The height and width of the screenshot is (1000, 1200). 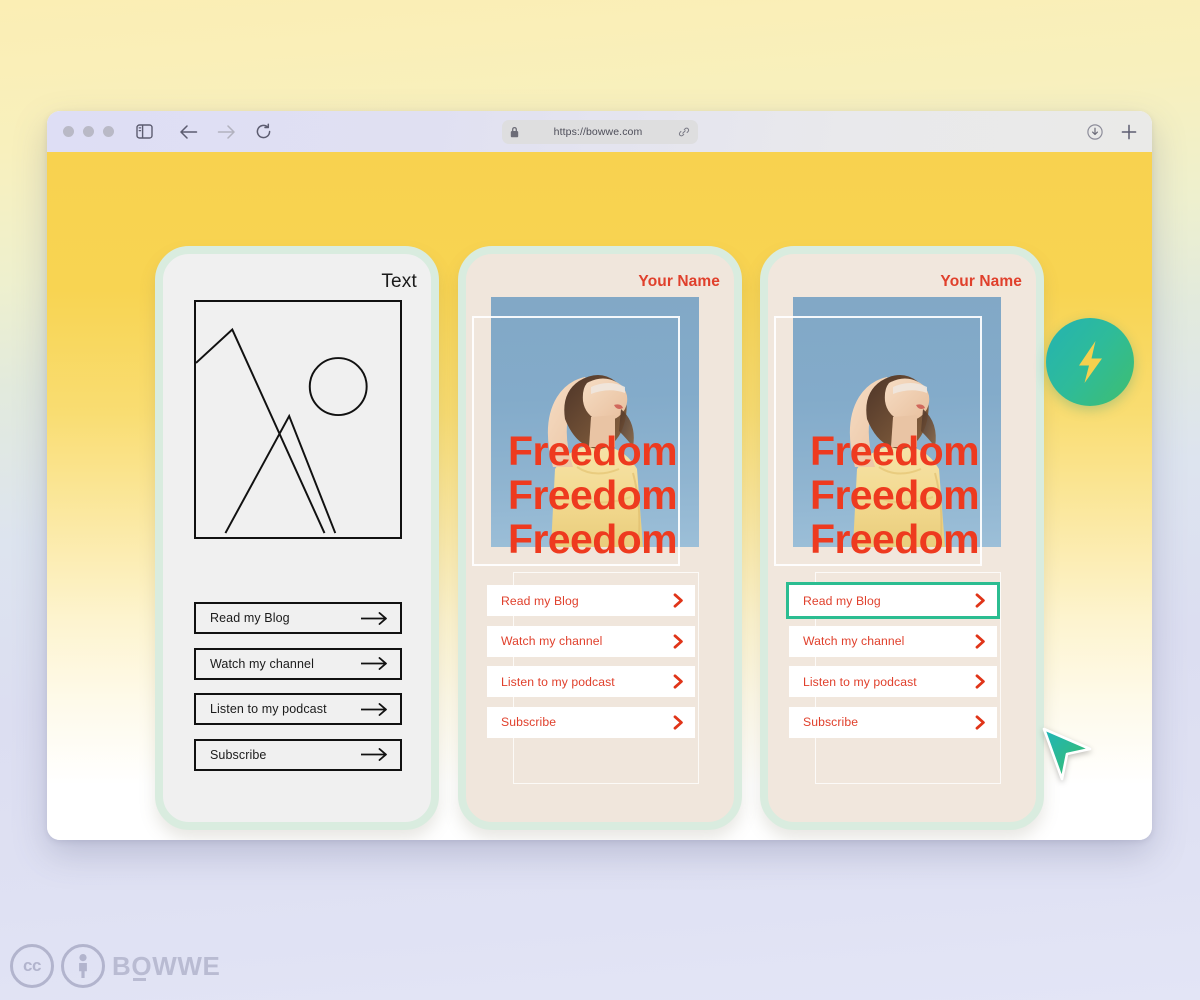 I want to click on wireframe-link-button: Watch my channel, so click(x=298, y=663).